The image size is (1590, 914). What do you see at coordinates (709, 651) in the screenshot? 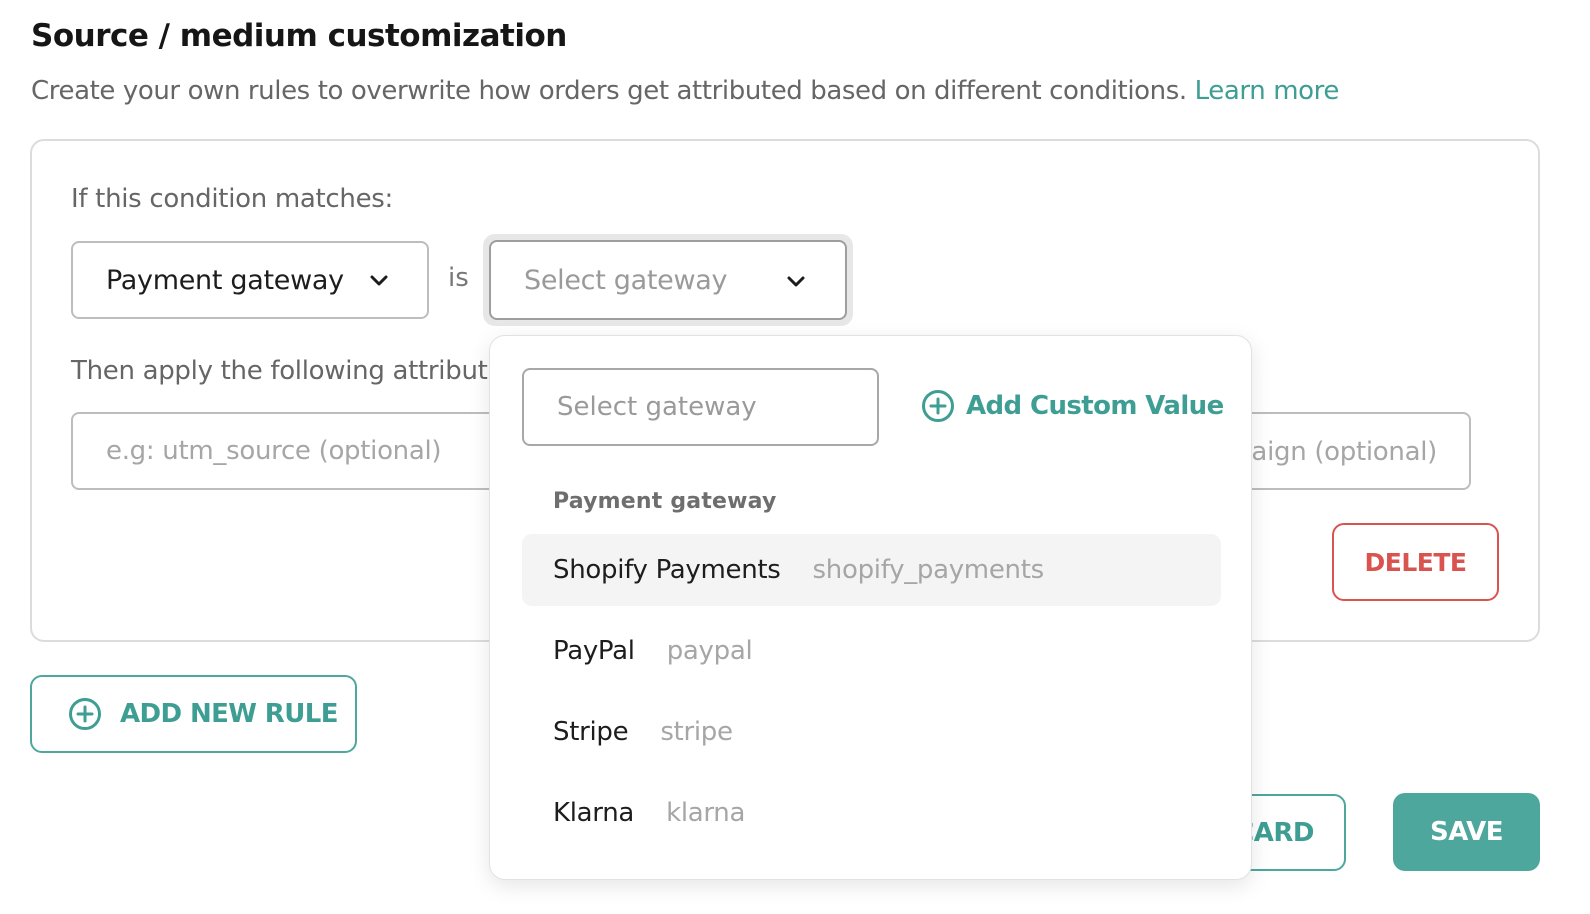
I see `option-code: paypal` at bounding box center [709, 651].